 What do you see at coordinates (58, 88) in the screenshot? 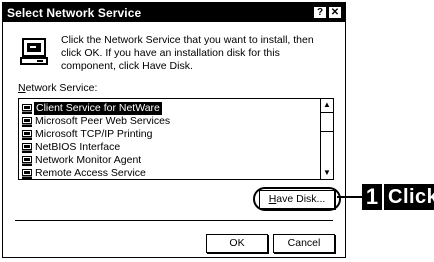
I see `network-service-label: Network Service:` at bounding box center [58, 88].